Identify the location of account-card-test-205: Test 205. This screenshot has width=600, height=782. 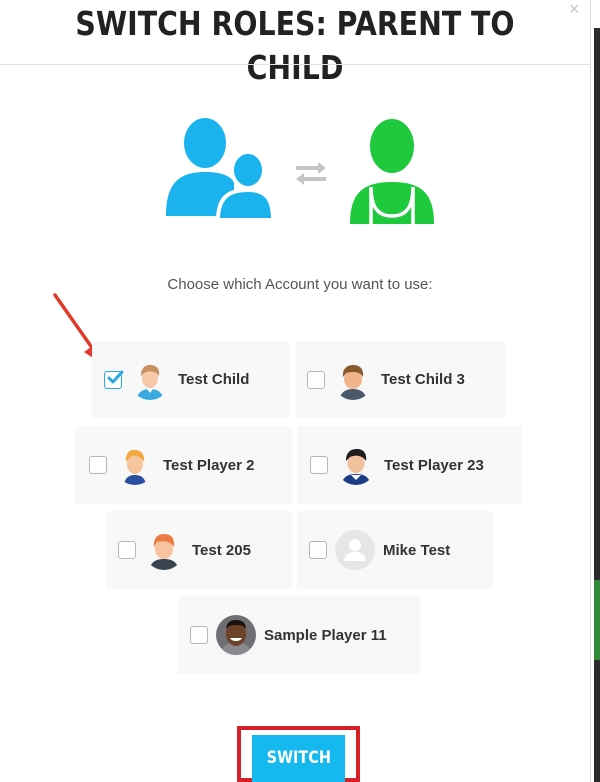
(199, 550).